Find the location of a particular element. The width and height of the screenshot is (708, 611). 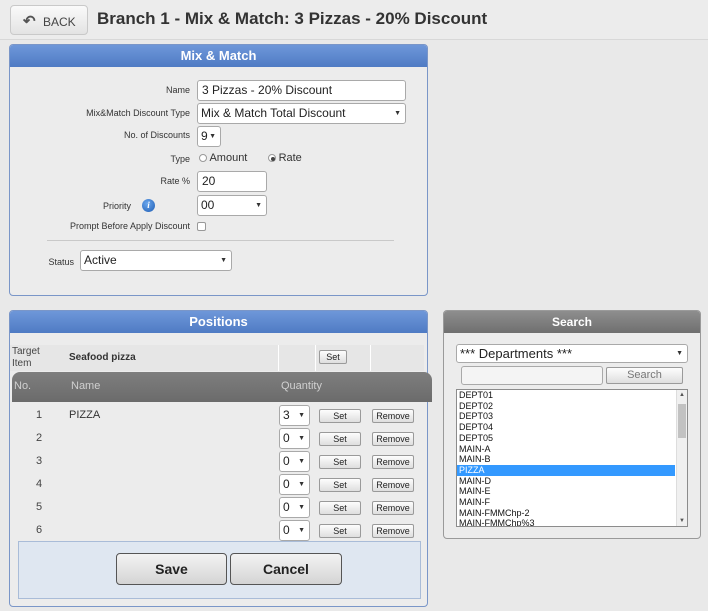

list-item: DEPT05 is located at coordinates (566, 438).